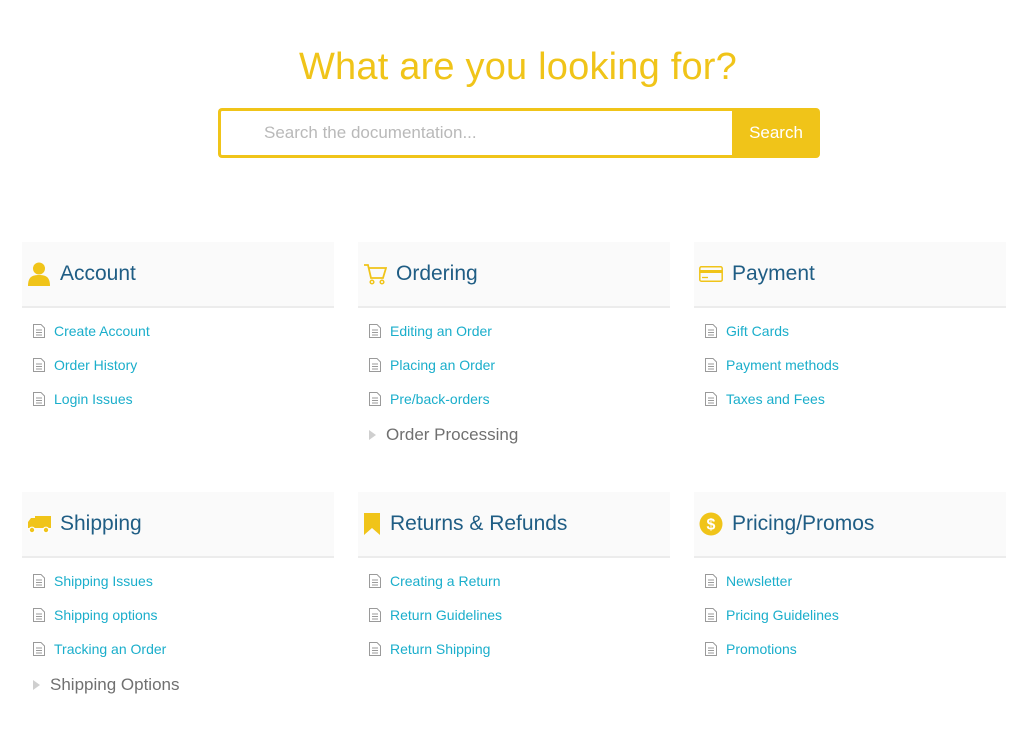  I want to click on article-link: Taxes and Fees, so click(775, 399).